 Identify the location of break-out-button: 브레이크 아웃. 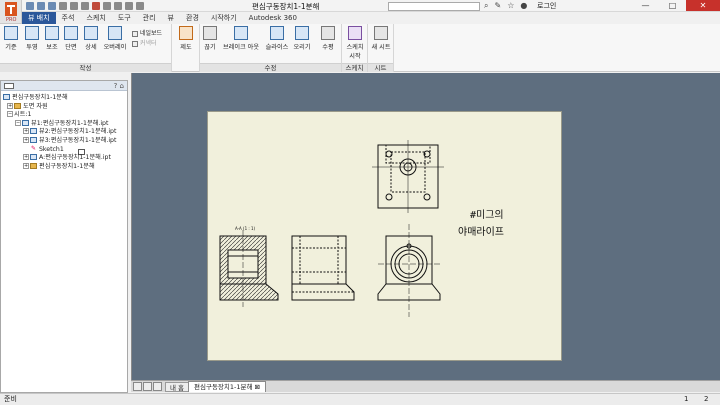
(241, 38).